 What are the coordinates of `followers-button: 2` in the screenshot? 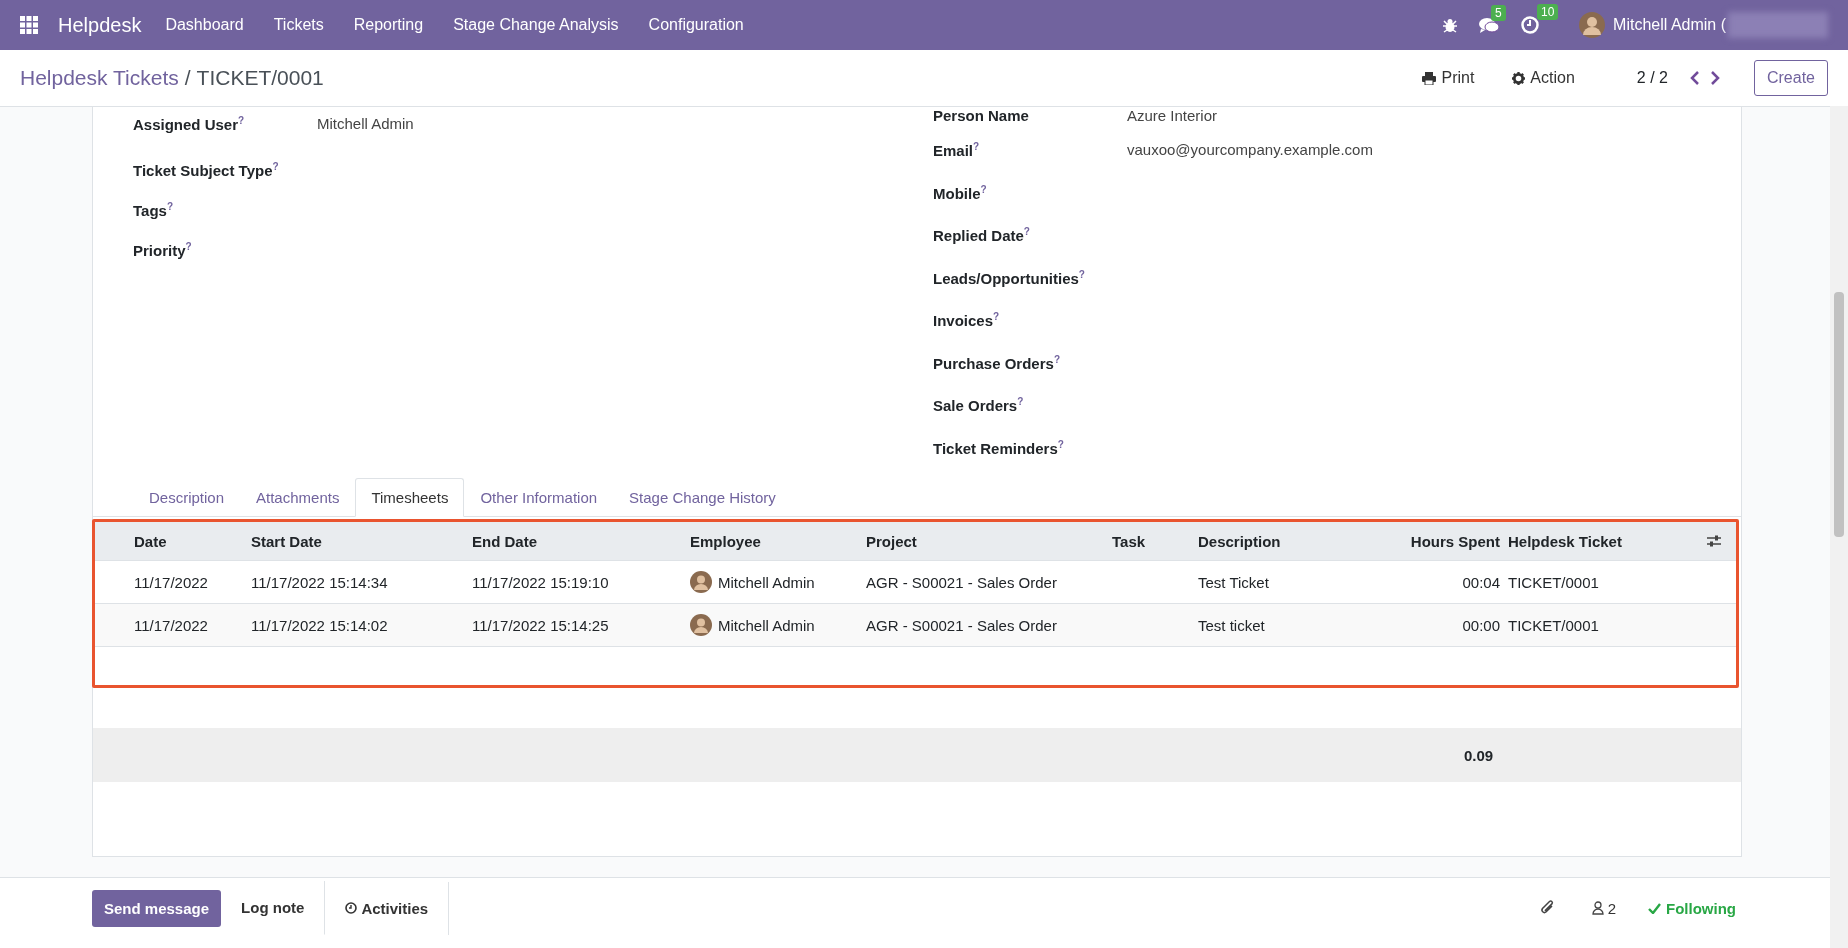 It's located at (1603, 908).